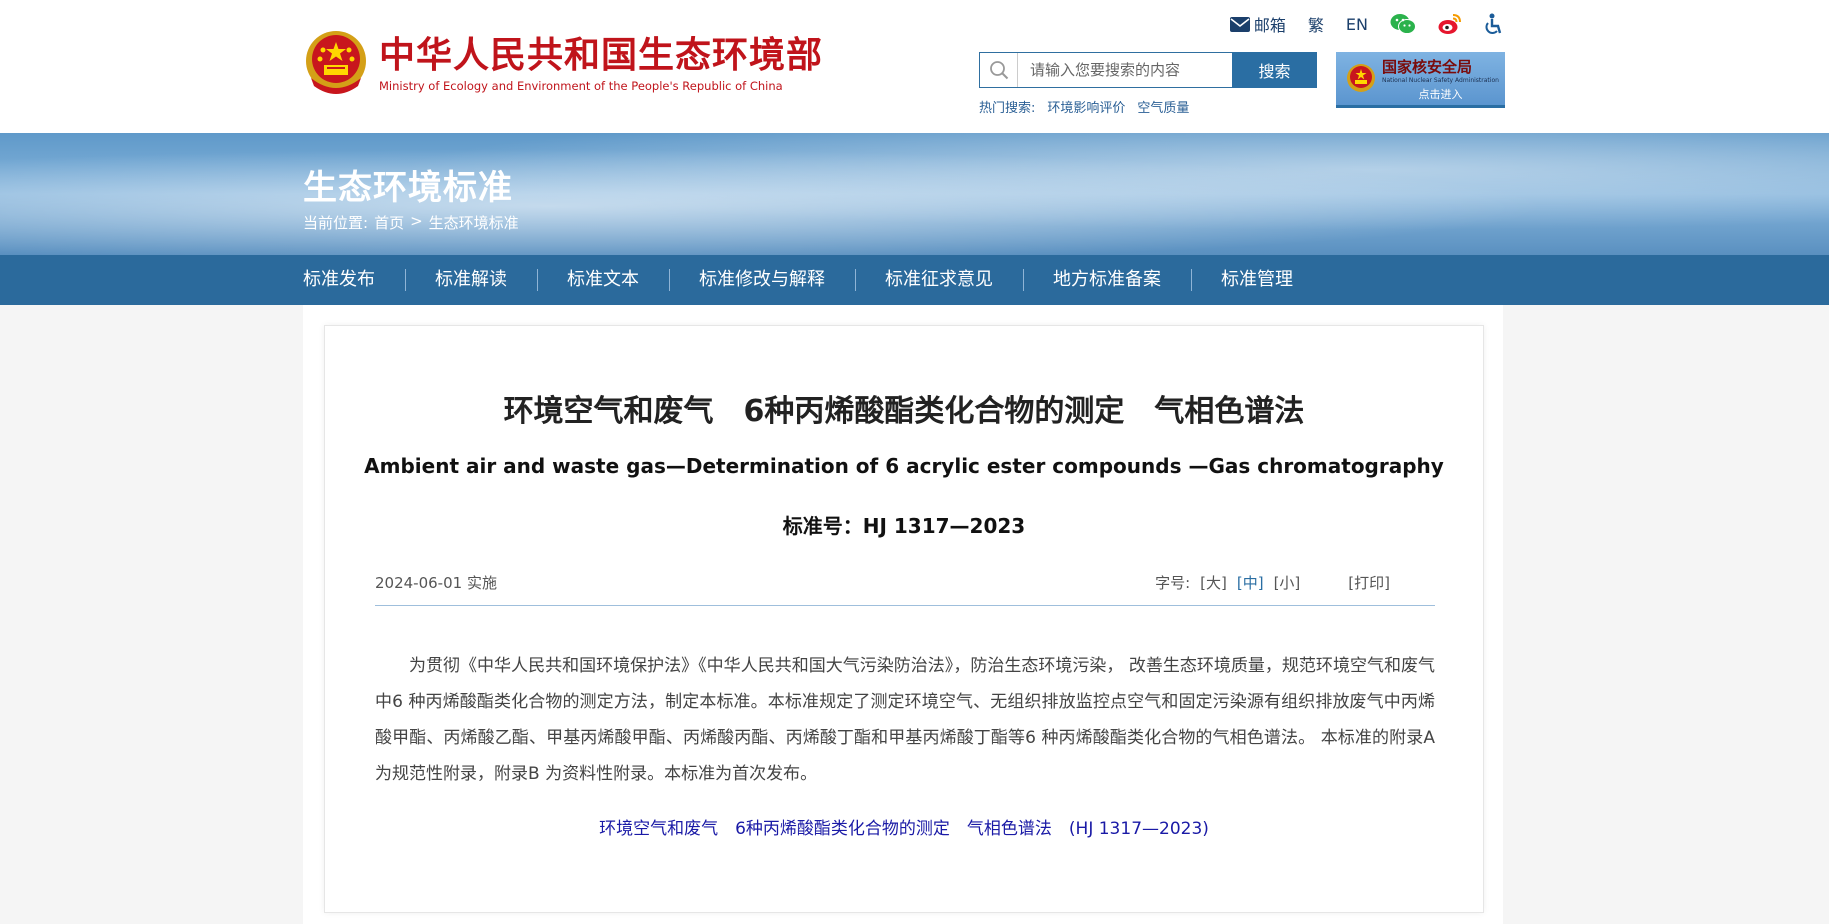 The image size is (1829, 924). What do you see at coordinates (1272, 582) in the screenshot?
I see `font-size-controls: 字号: [大] [中] [小] [打印]` at bounding box center [1272, 582].